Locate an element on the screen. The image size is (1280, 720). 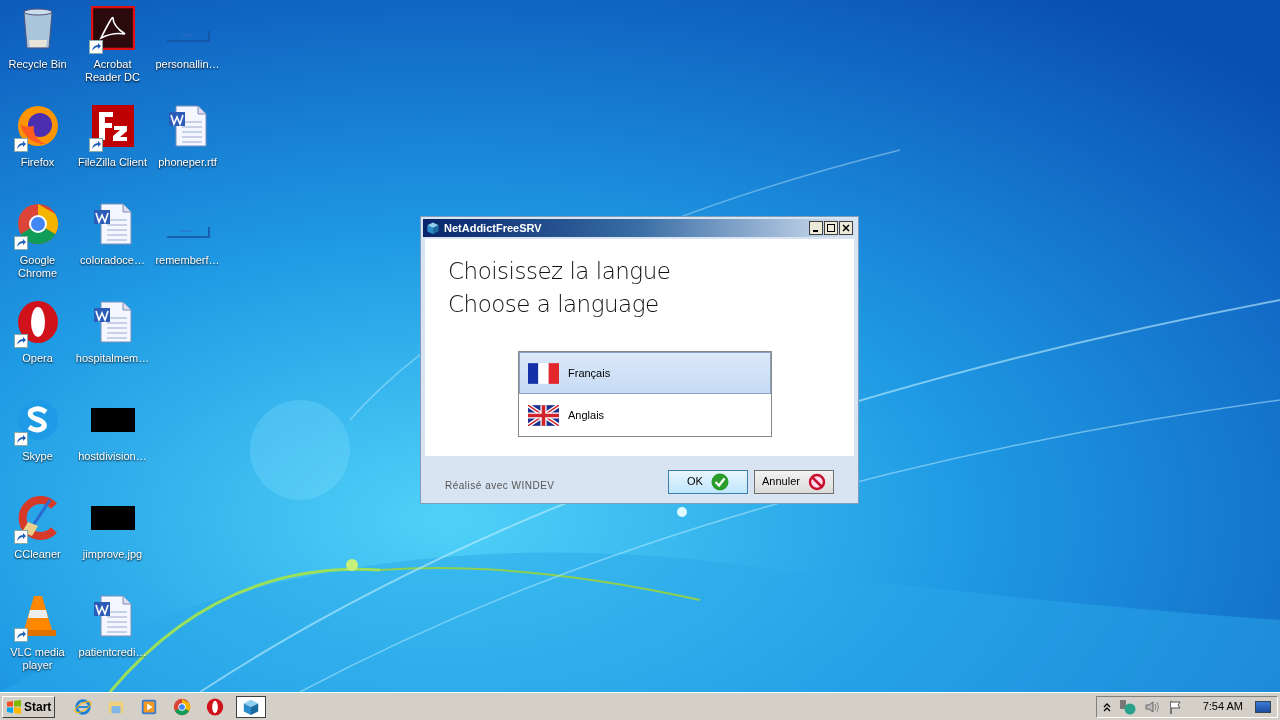
desktop-icon: Acrobat Reader DC is located at coordinates (112, 55).